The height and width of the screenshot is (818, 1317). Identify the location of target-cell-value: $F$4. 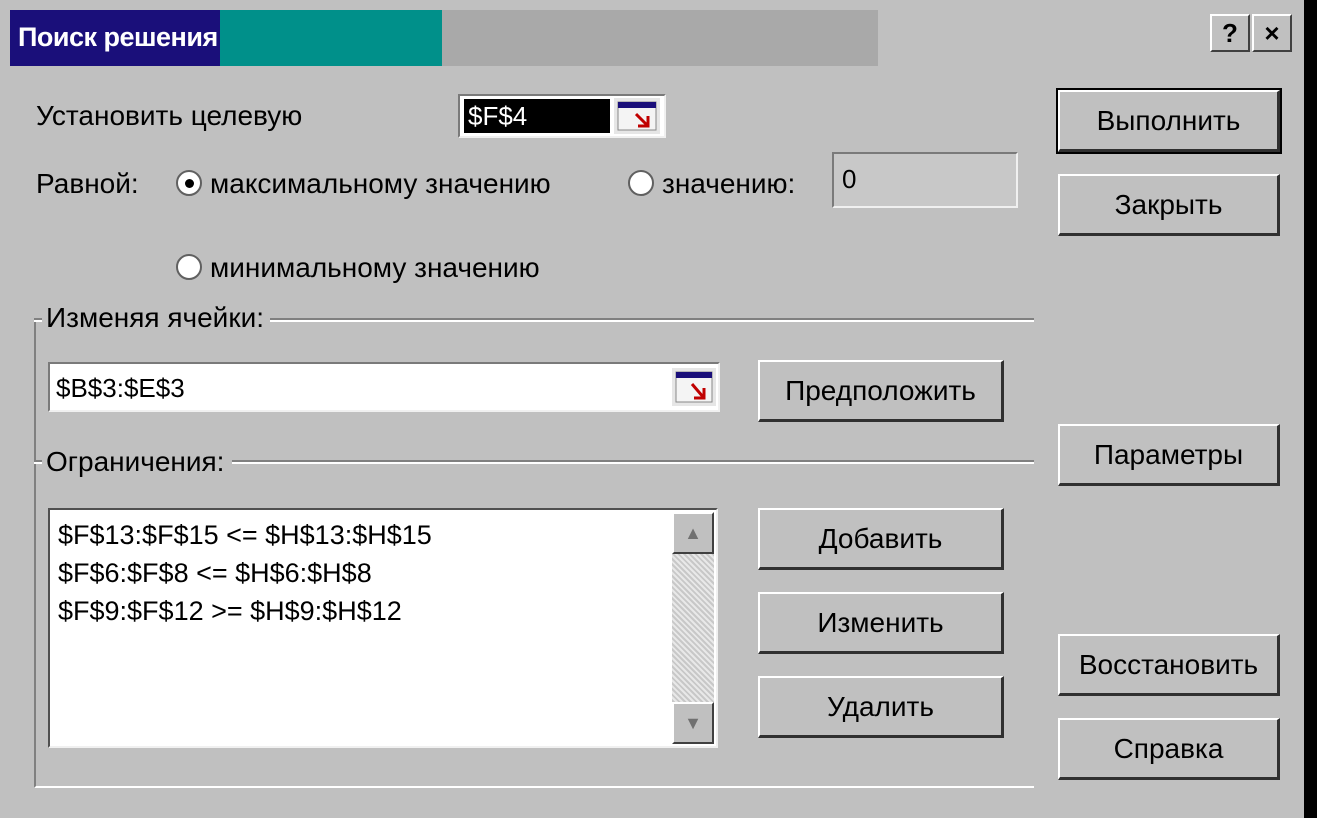
(537, 116).